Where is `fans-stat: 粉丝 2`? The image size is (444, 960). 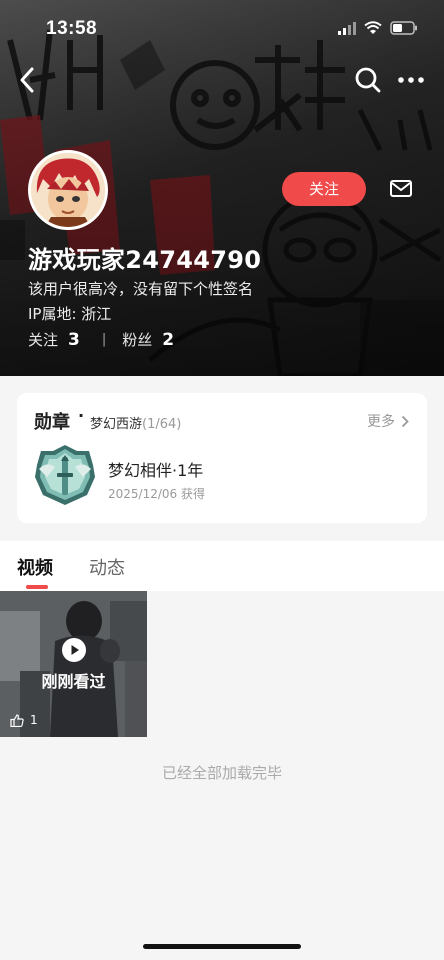 fans-stat: 粉丝 2 is located at coordinates (148, 339).